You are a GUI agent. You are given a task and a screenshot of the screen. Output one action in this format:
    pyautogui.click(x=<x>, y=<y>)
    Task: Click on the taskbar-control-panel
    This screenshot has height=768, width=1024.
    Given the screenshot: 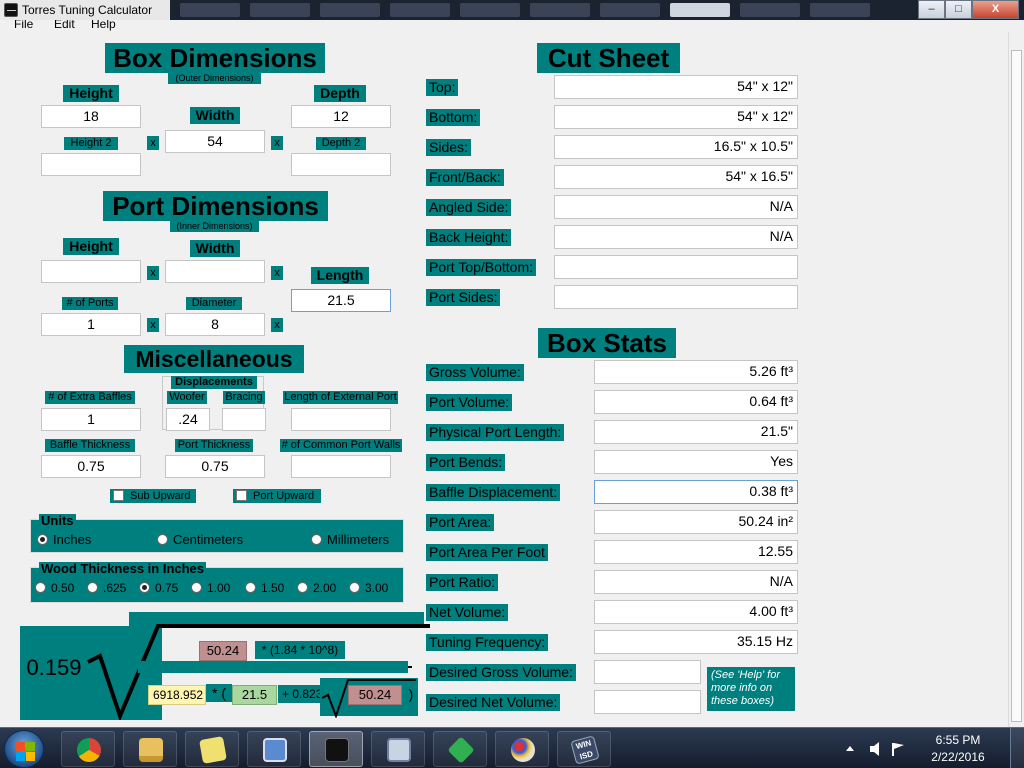 What is the action you would take?
    pyautogui.click(x=274, y=749)
    